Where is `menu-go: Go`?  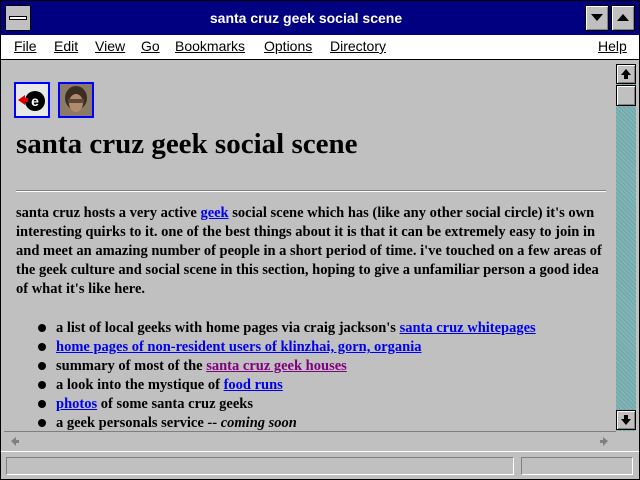 menu-go: Go is located at coordinates (150, 46).